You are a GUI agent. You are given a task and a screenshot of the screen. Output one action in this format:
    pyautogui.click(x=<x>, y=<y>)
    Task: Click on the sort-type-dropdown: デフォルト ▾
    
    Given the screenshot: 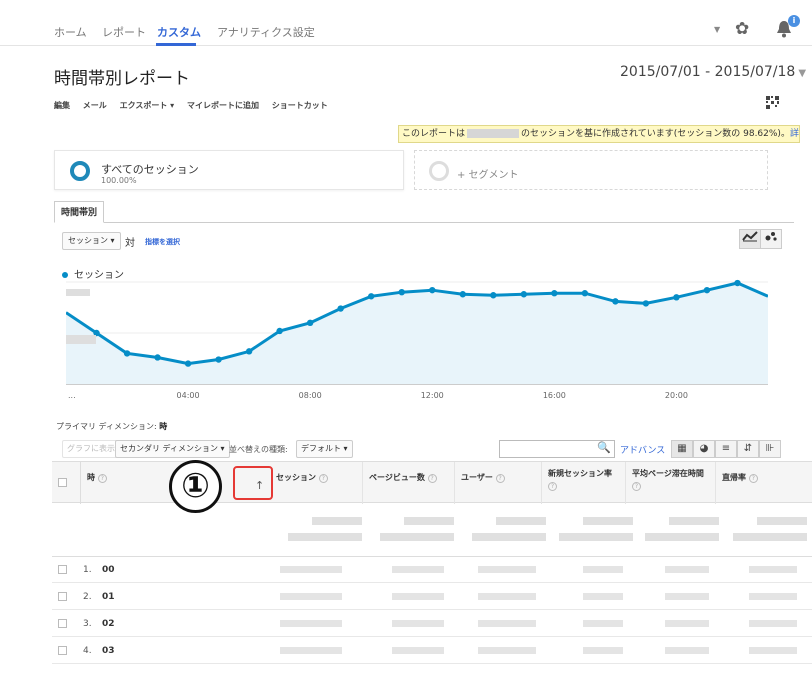 What is the action you would take?
    pyautogui.click(x=324, y=449)
    